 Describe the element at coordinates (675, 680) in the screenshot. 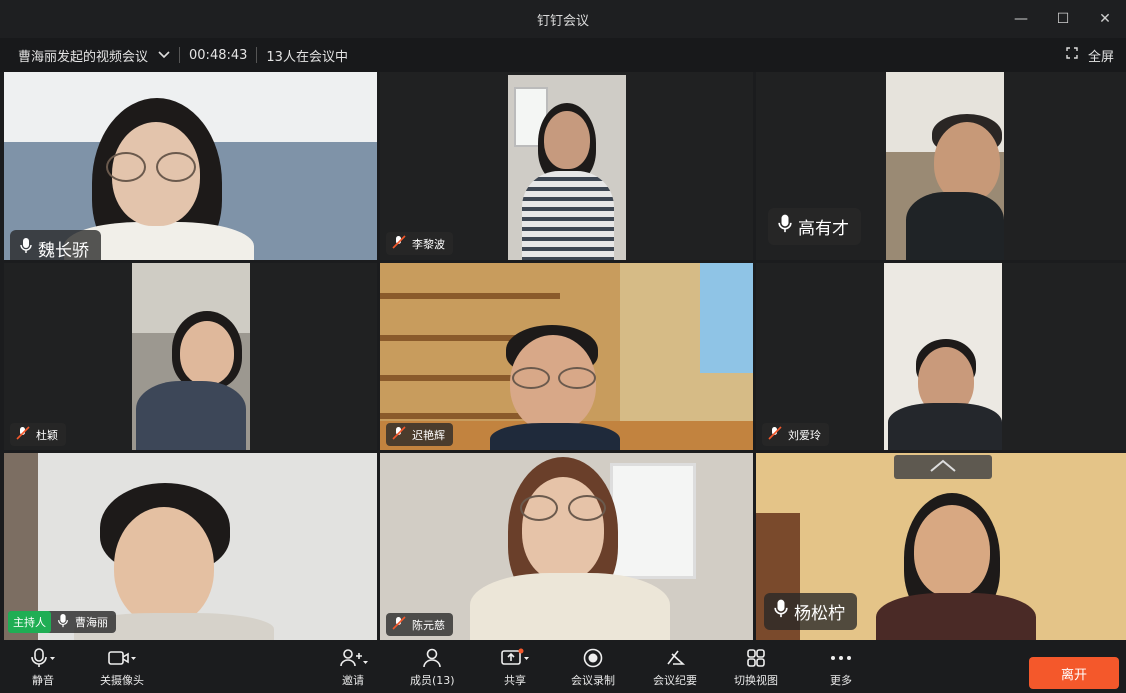

I see `summary-label: 会议纪要` at that location.